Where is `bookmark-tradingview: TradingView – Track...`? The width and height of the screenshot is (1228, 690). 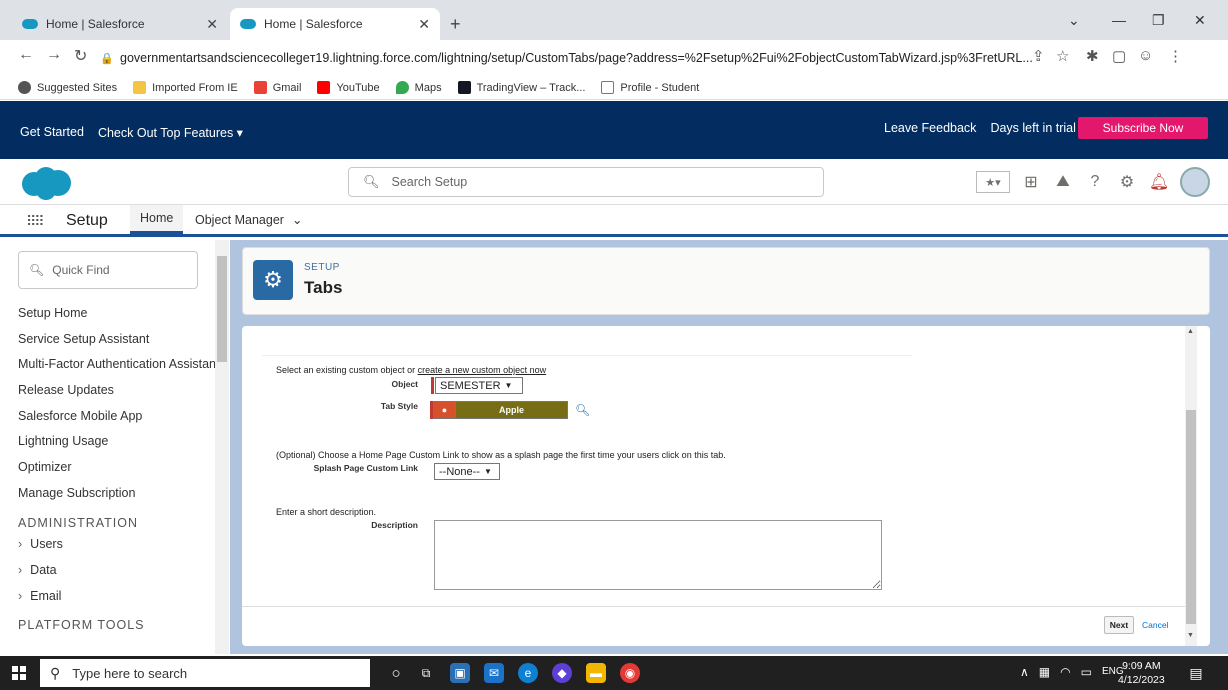
bookmark-tradingview: TradingView – Track... is located at coordinates (521, 87).